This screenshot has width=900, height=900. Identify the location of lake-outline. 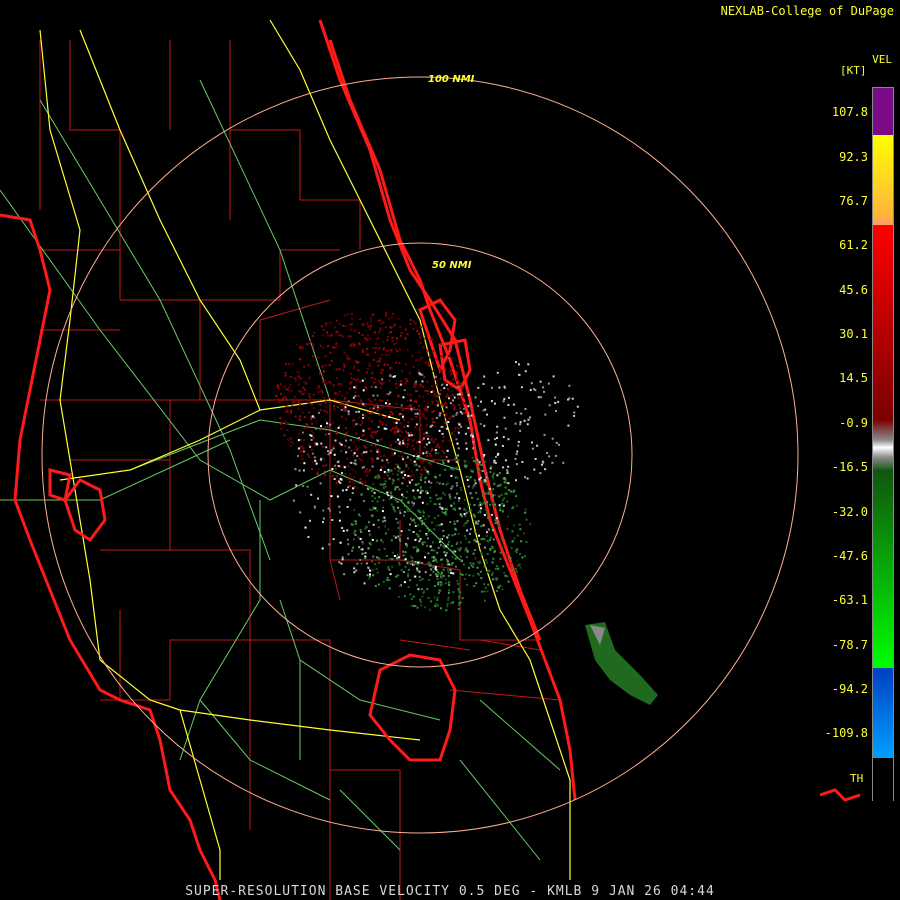
(412, 707).